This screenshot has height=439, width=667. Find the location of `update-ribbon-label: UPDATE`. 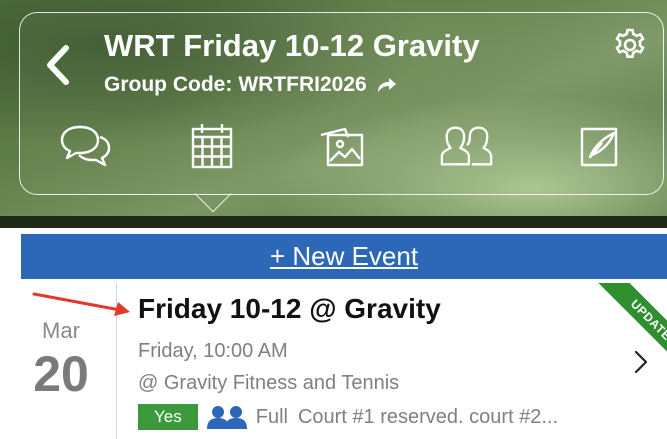

update-ribbon-label: UPDATE is located at coordinates (630, 330).